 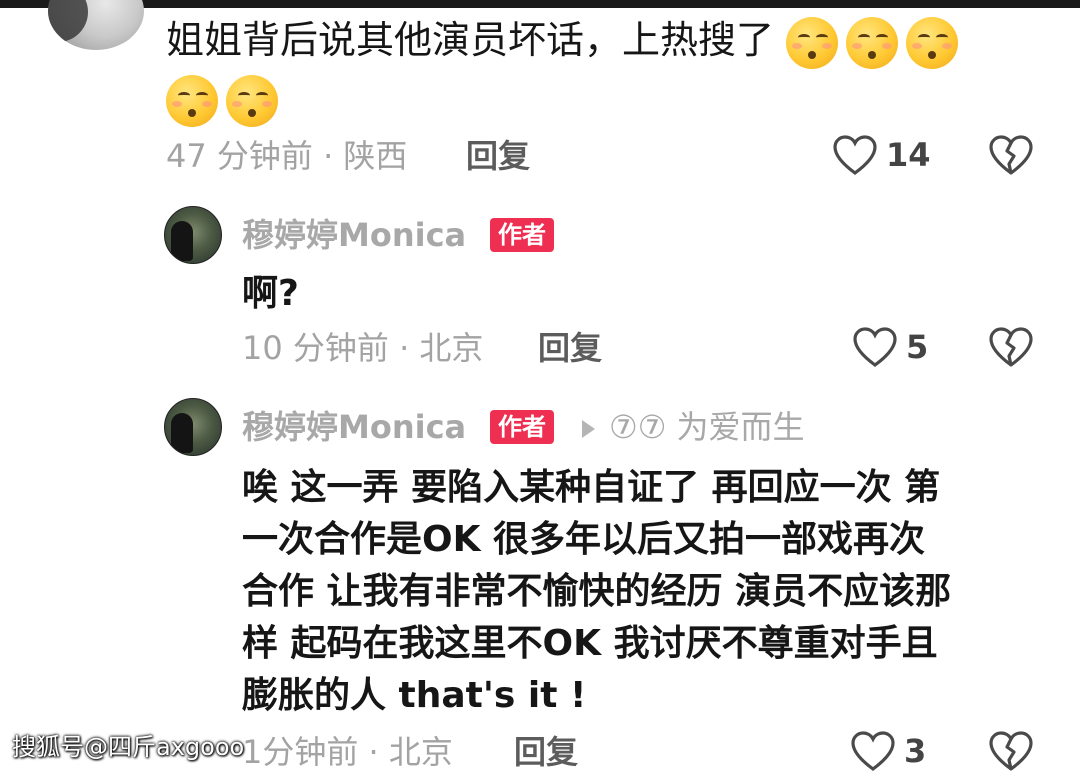 I want to click on like-count: 5, so click(x=917, y=347).